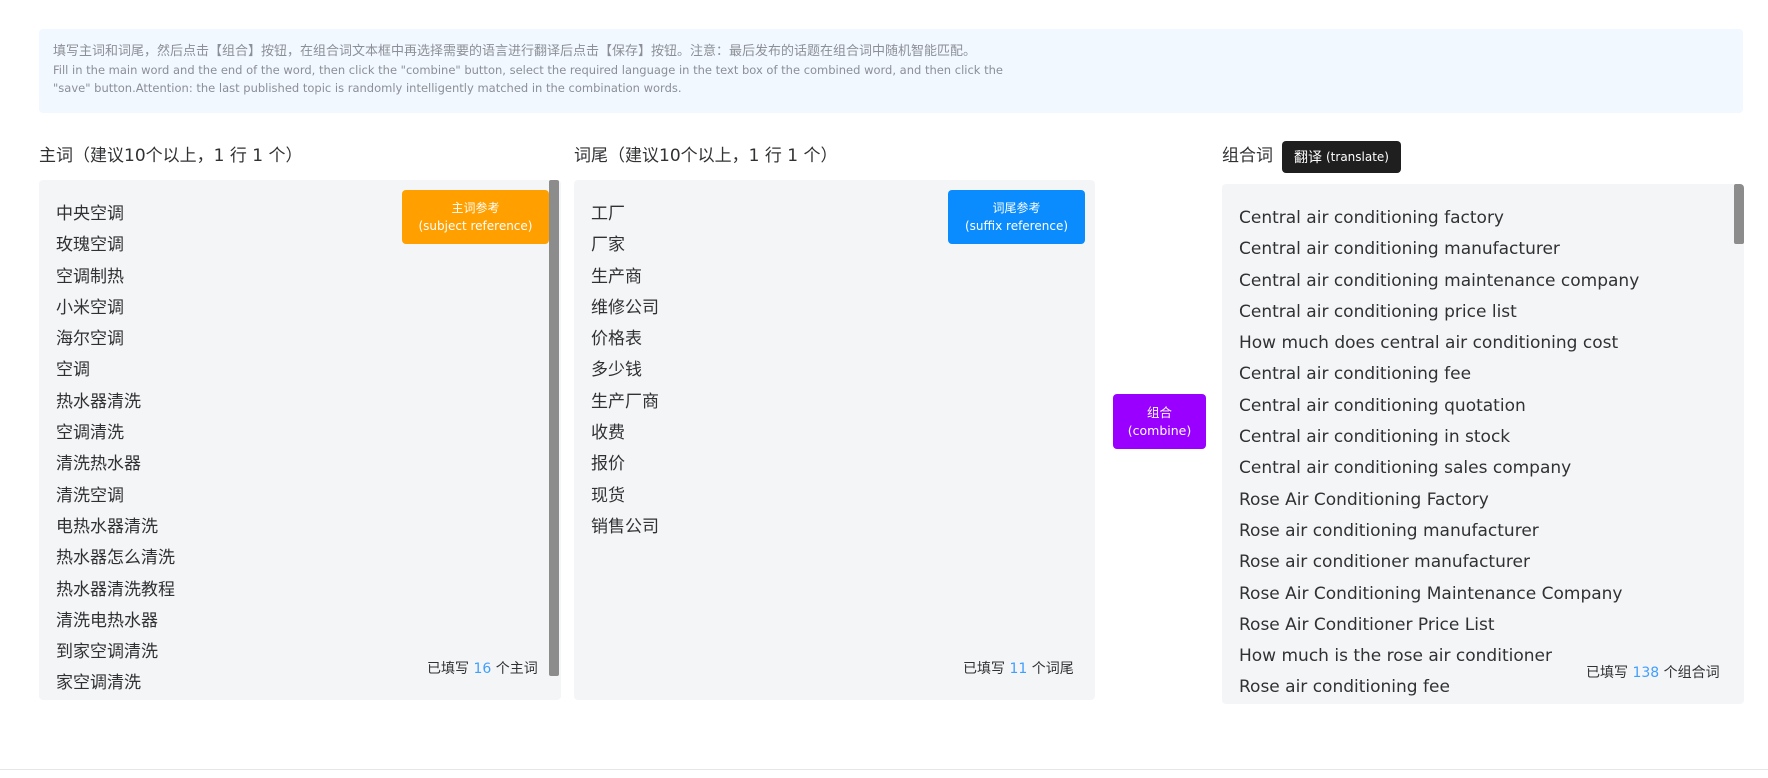 The image size is (1768, 778). Describe the element at coordinates (616, 276) in the screenshot. I see `list-item: 生产商` at that location.